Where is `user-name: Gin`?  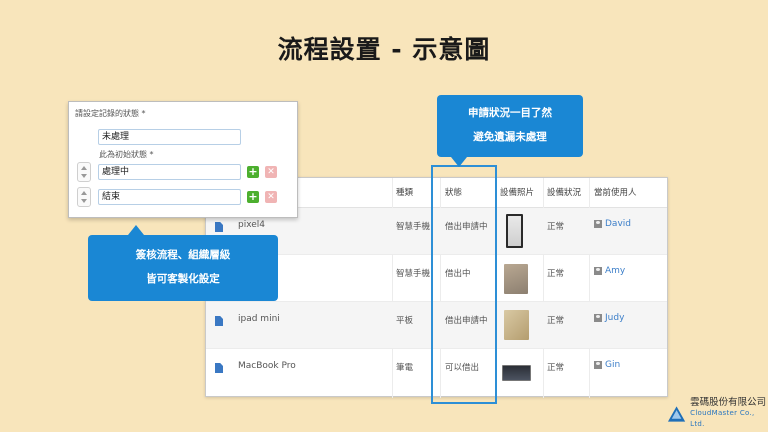 user-name: Gin is located at coordinates (612, 365).